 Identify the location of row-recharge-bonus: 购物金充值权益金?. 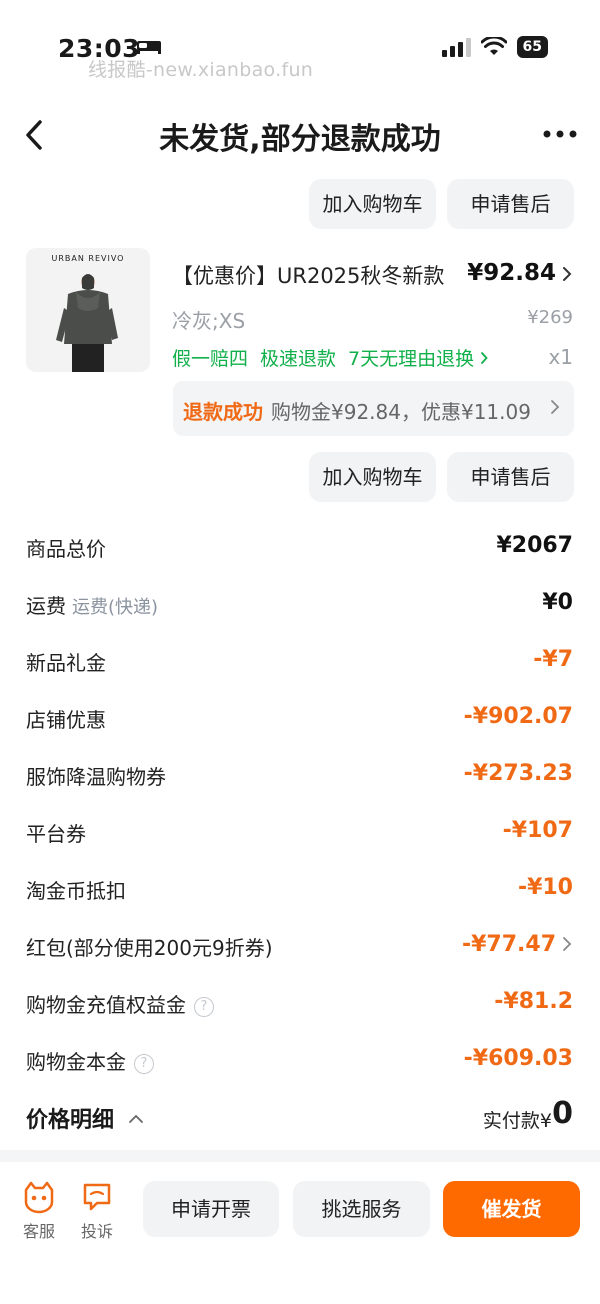
(120, 1003).